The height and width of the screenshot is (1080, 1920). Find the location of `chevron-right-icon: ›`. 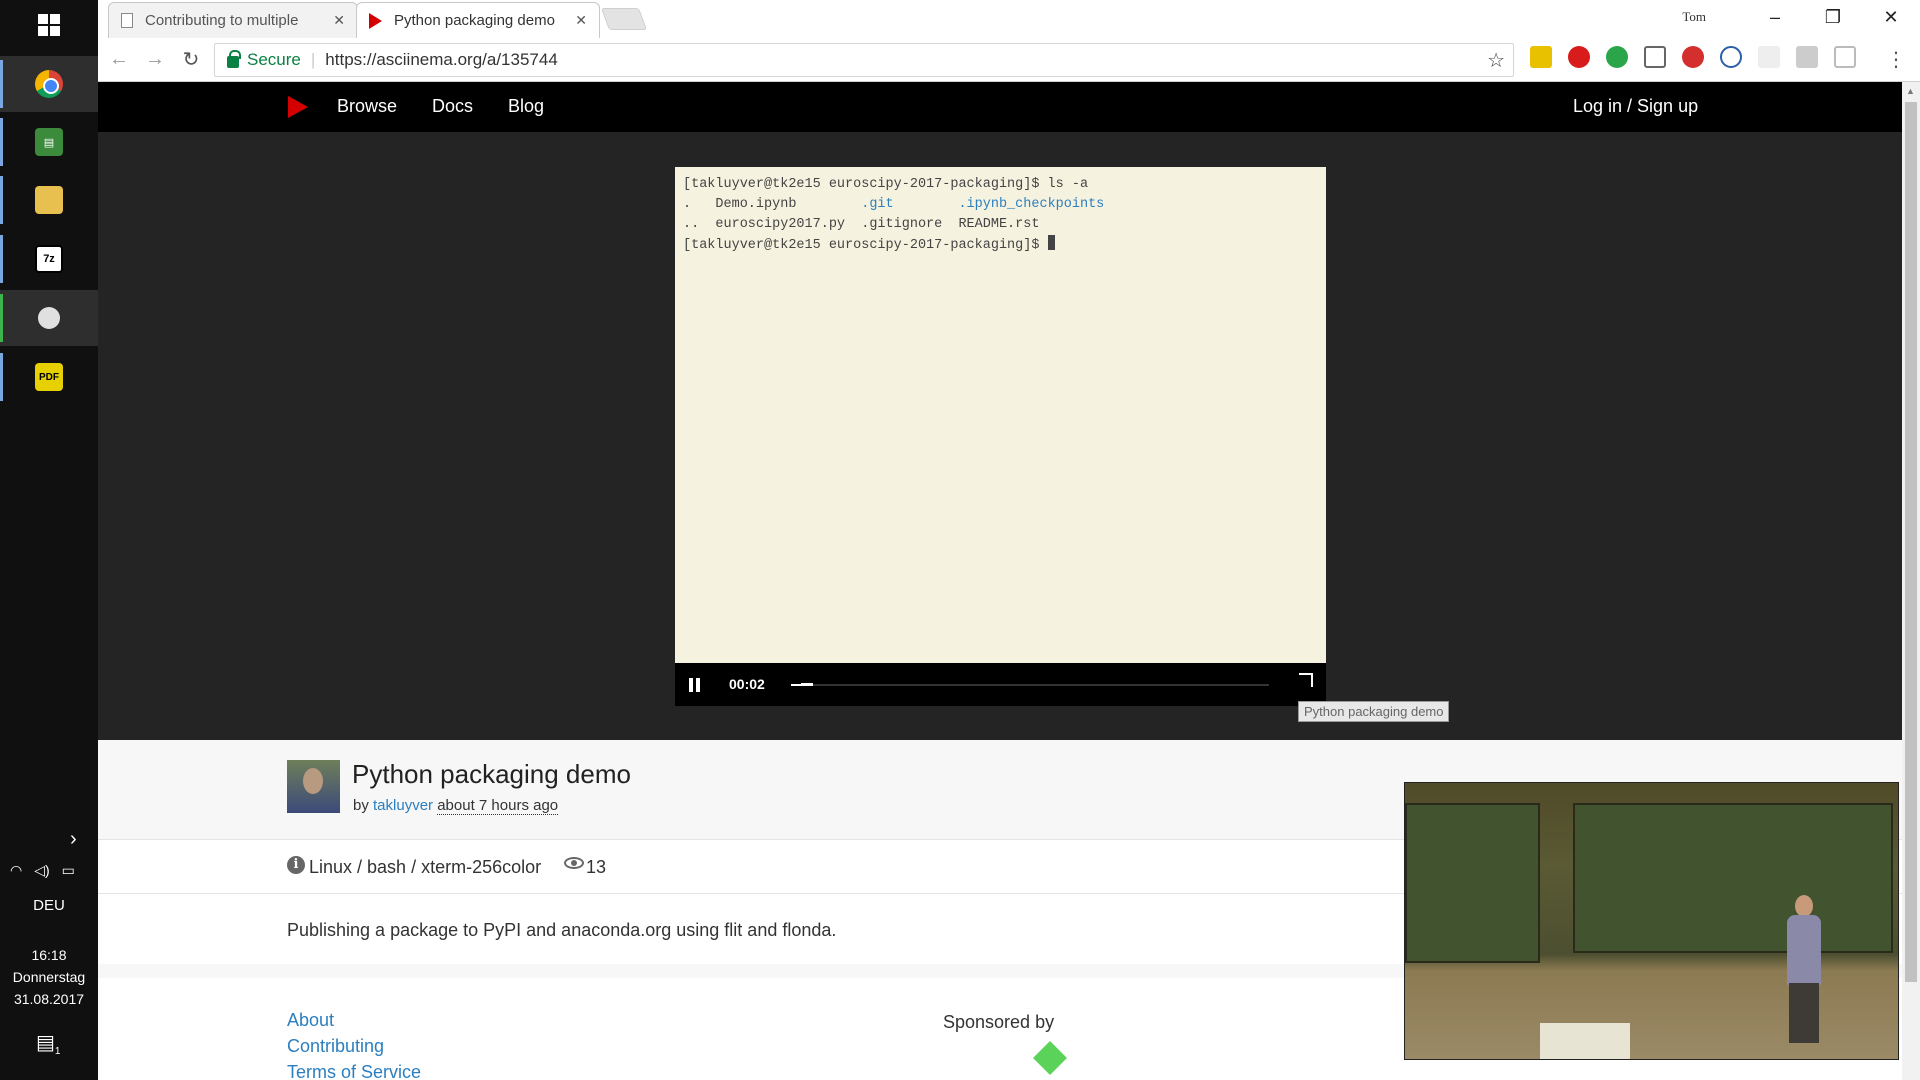

chevron-right-icon: › is located at coordinates (73, 839).